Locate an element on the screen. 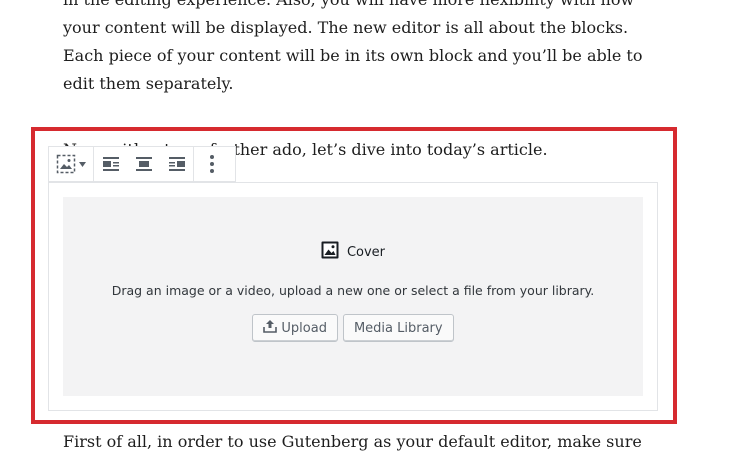  media-library-button: Media Library is located at coordinates (398, 328).